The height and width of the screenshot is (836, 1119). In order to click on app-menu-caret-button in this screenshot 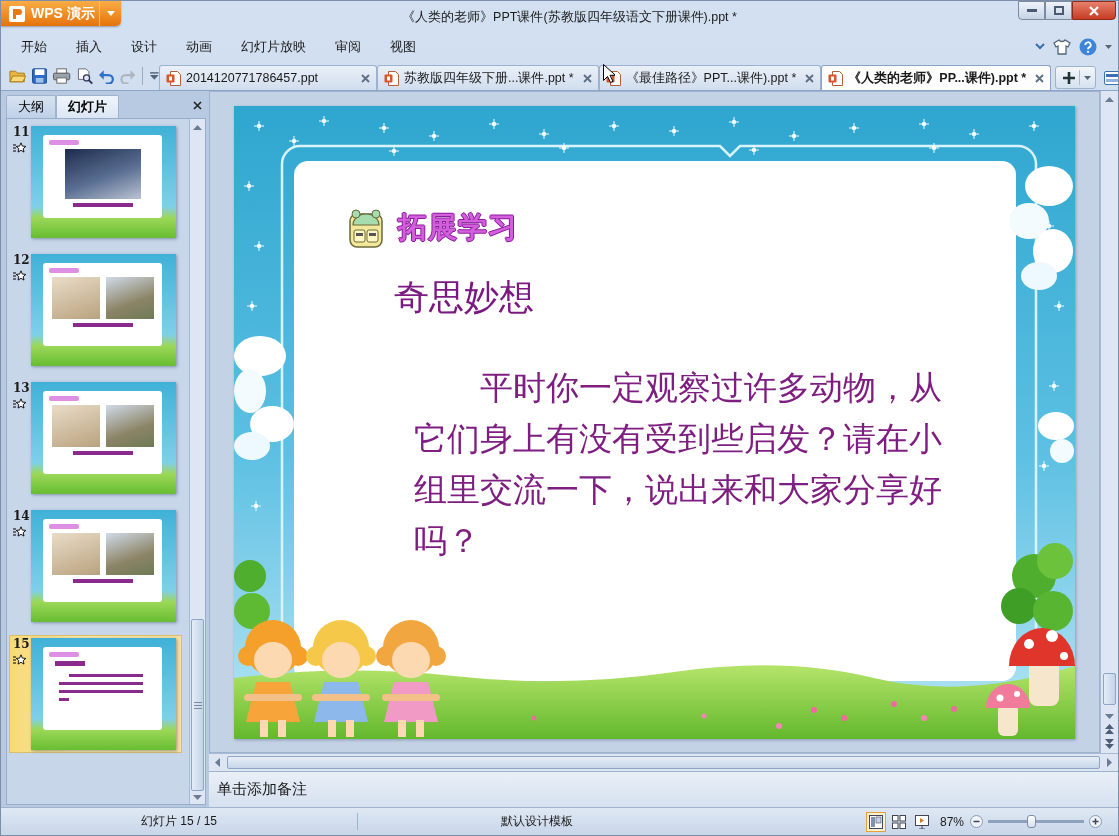, I will do `click(110, 13)`.